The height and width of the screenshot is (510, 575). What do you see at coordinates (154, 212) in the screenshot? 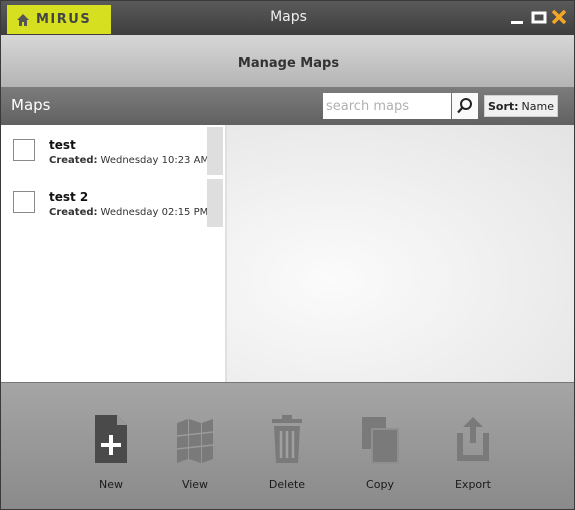
I see `created-value: Wednesday 02:15 PM` at bounding box center [154, 212].